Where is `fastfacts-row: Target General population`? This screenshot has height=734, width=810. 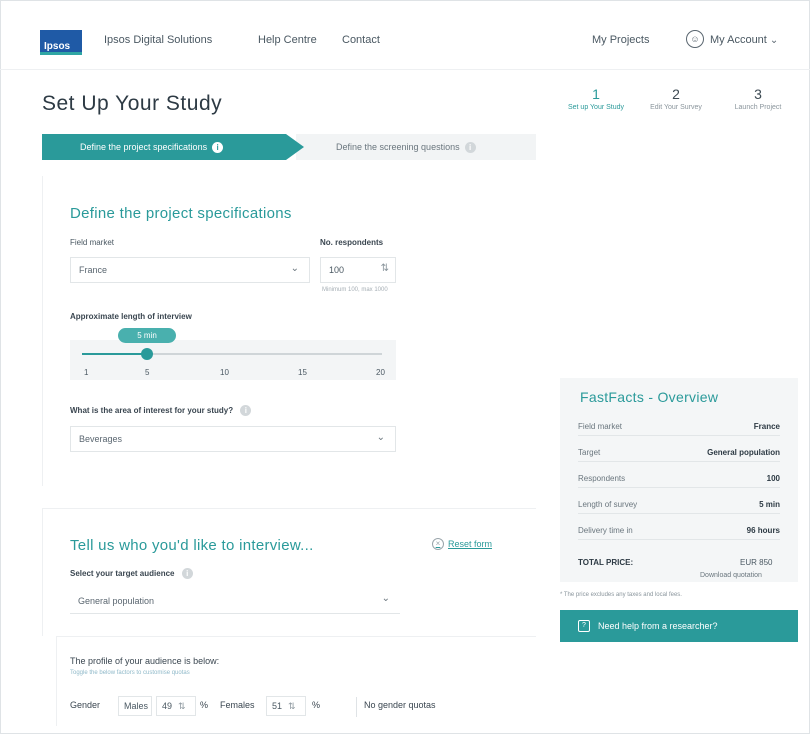
fastfacts-row: Target General population is located at coordinates (679, 452).